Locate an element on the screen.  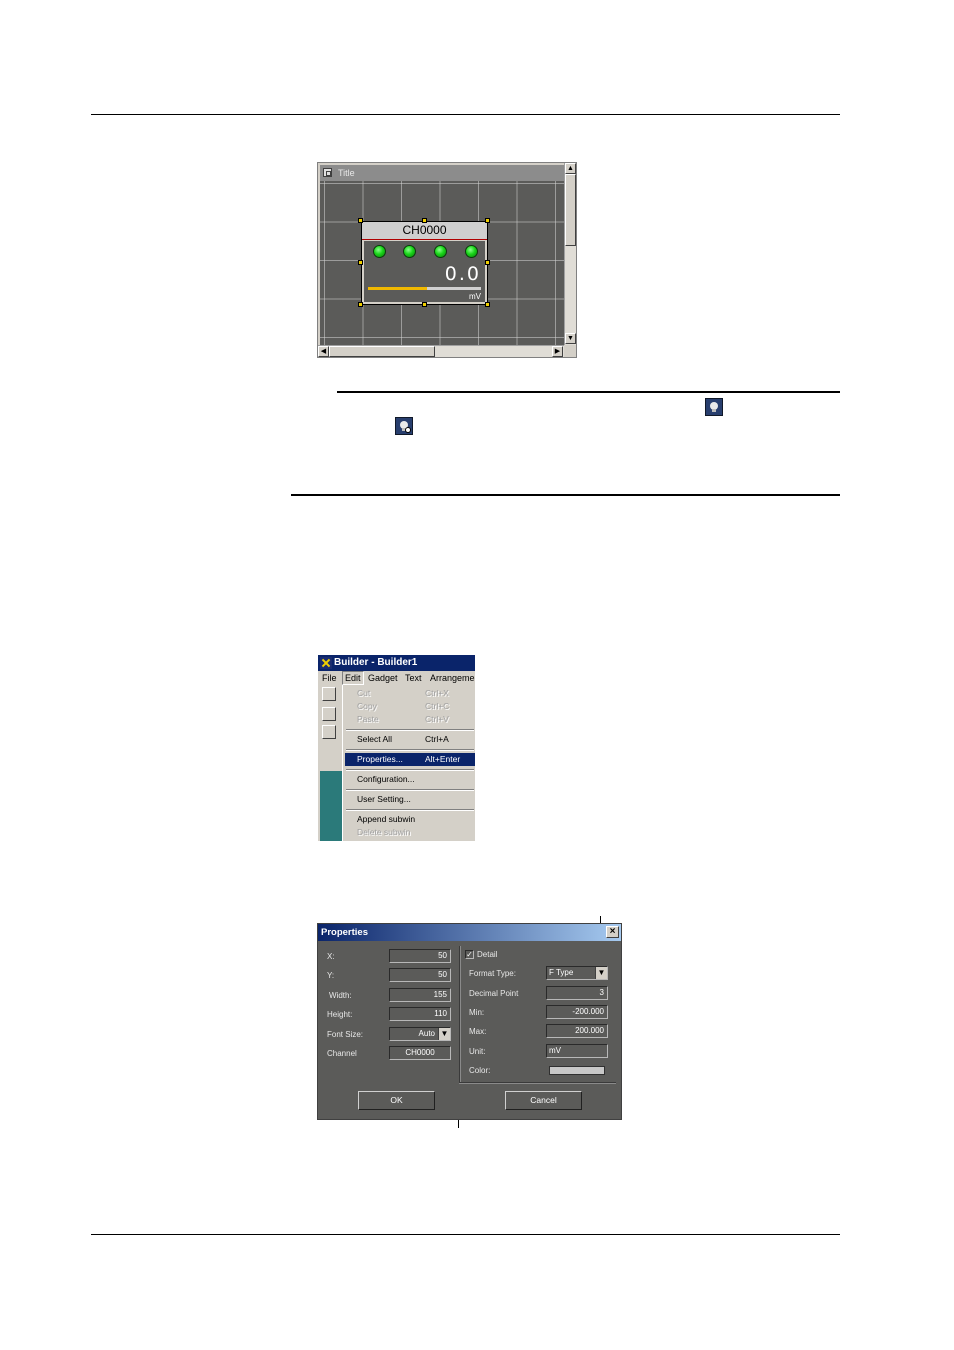
gadget-title: CH0000 is located at coordinates (424, 231).